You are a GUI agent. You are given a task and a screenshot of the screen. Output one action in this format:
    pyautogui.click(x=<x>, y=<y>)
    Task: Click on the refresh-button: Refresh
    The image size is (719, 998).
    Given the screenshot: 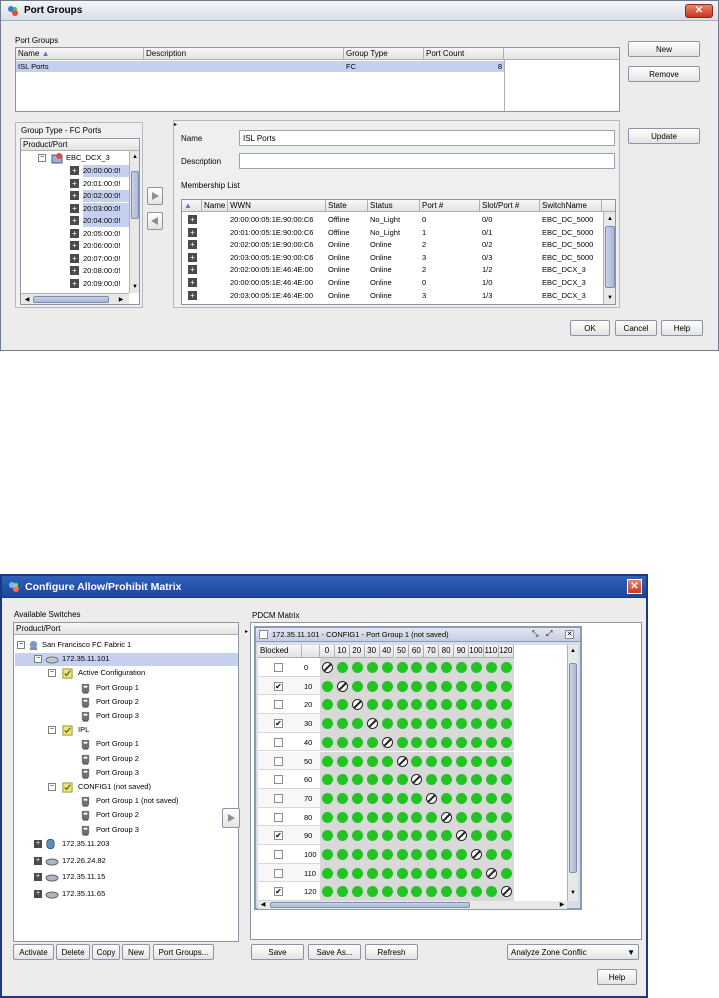 What is the action you would take?
    pyautogui.click(x=391, y=952)
    